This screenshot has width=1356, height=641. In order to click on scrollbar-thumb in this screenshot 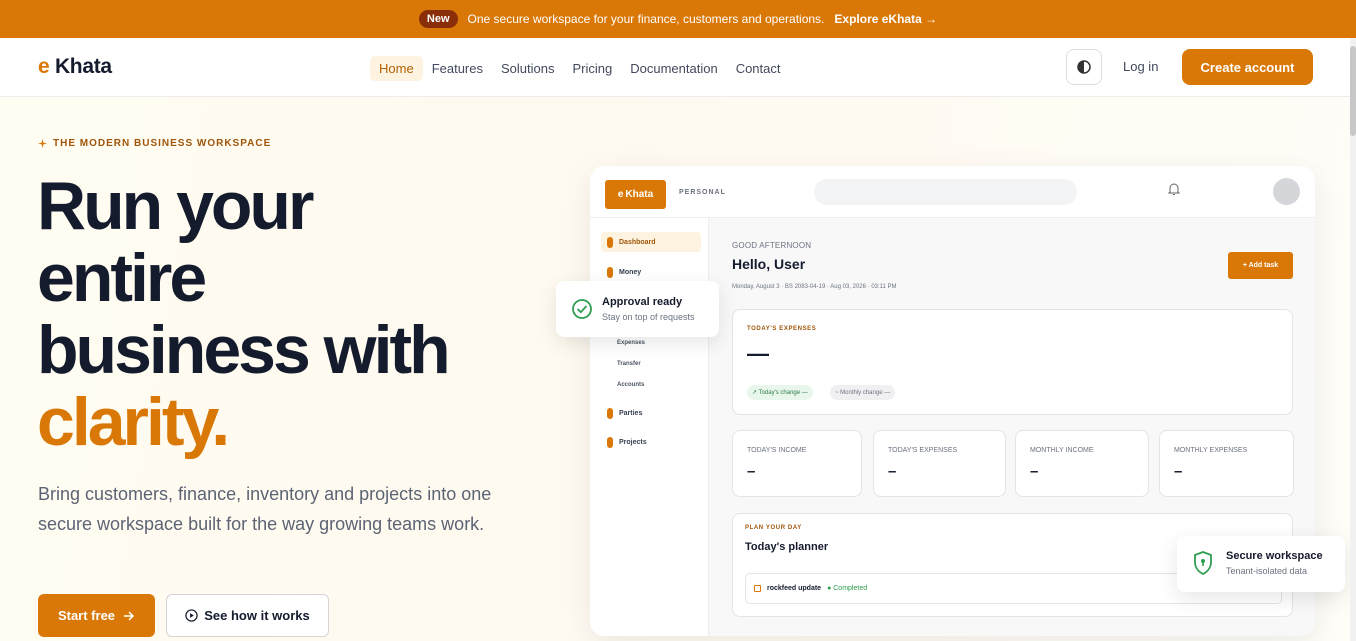, I will do `click(1353, 91)`.